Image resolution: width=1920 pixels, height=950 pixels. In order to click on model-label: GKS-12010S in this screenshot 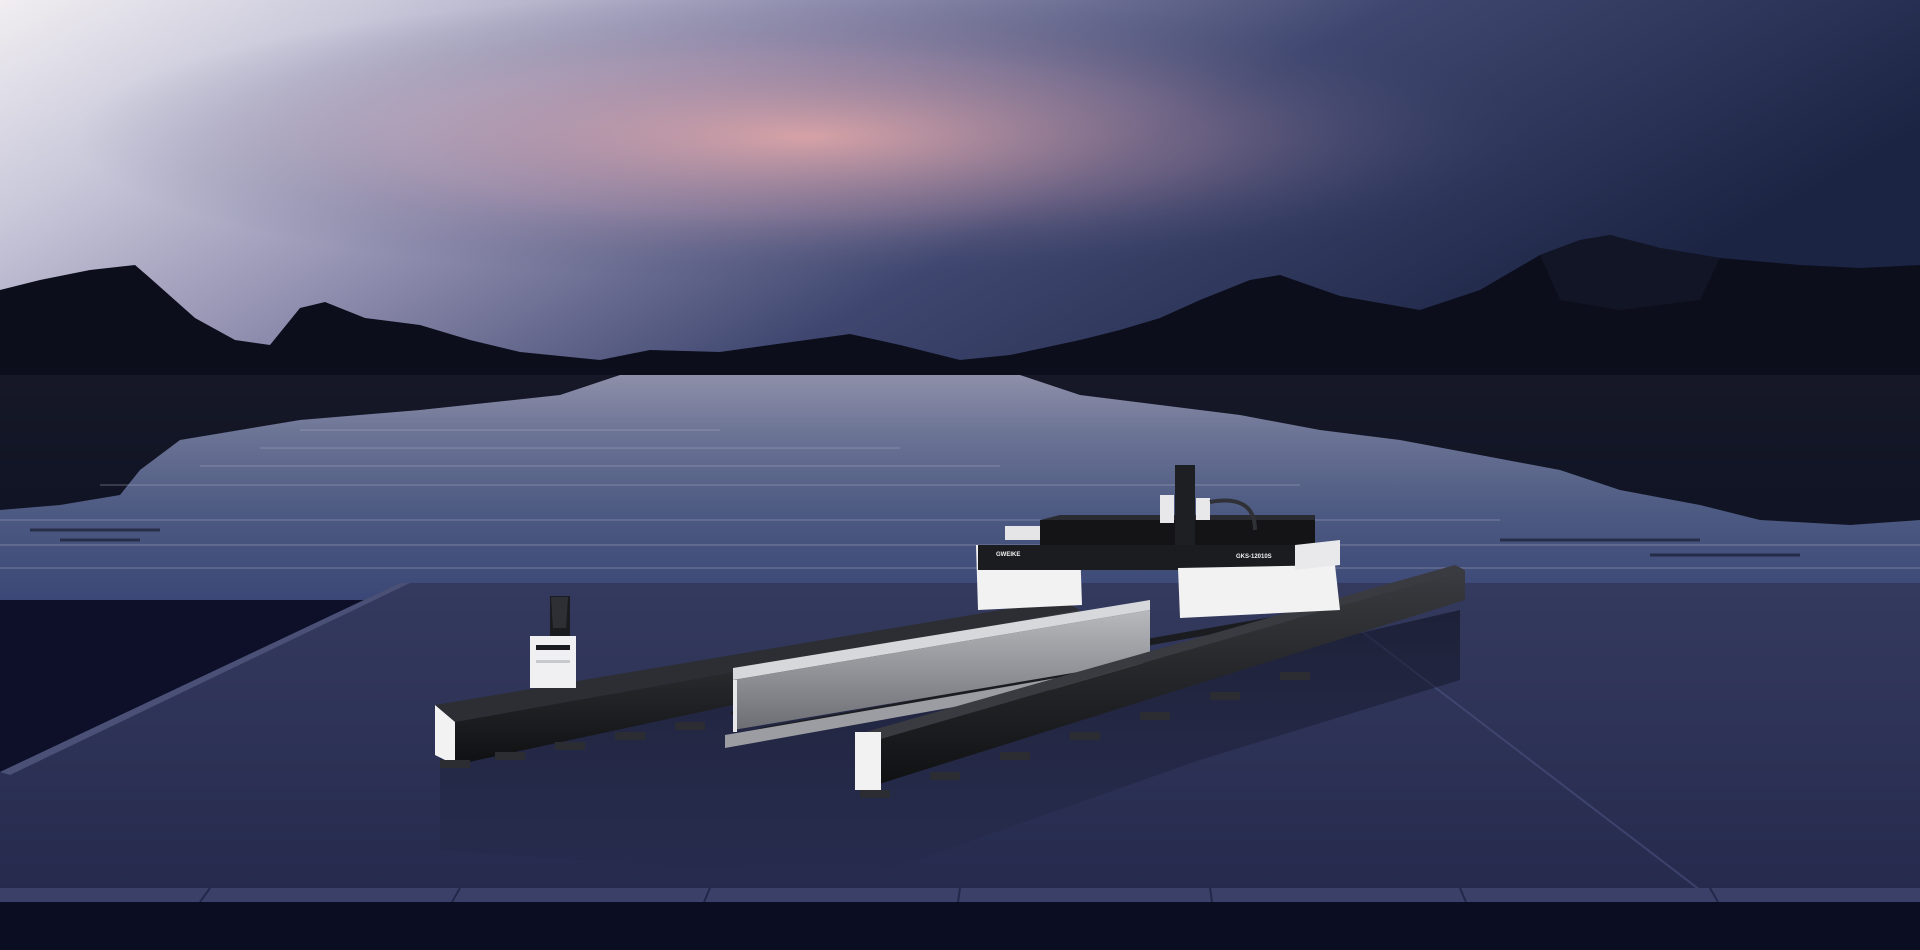, I will do `click(1254, 557)`.